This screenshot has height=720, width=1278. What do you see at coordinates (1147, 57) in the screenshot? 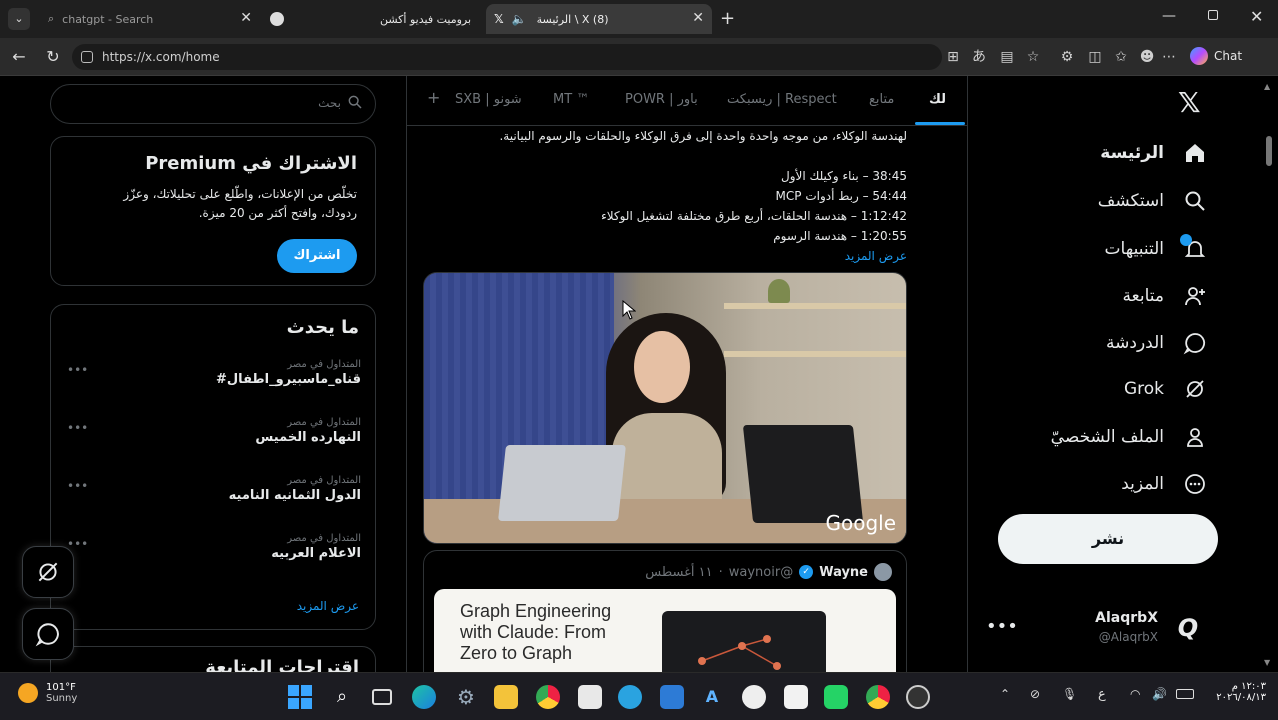
I see `profile-icon: ☻` at bounding box center [1147, 57].